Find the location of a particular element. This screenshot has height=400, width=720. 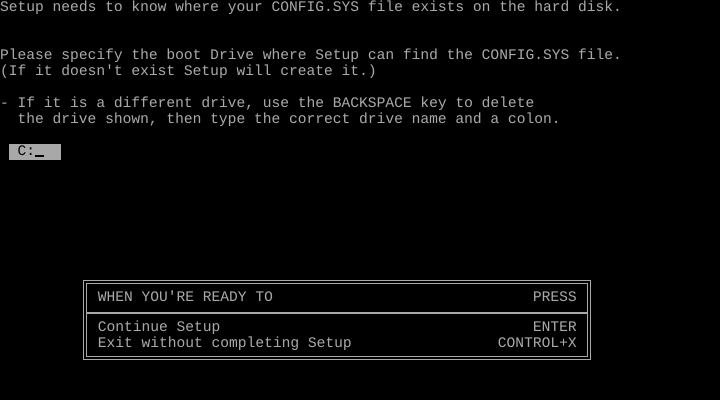

hint-text: If it is a different drive, use the BACKSPACE key to delete is located at coordinates (276, 104).